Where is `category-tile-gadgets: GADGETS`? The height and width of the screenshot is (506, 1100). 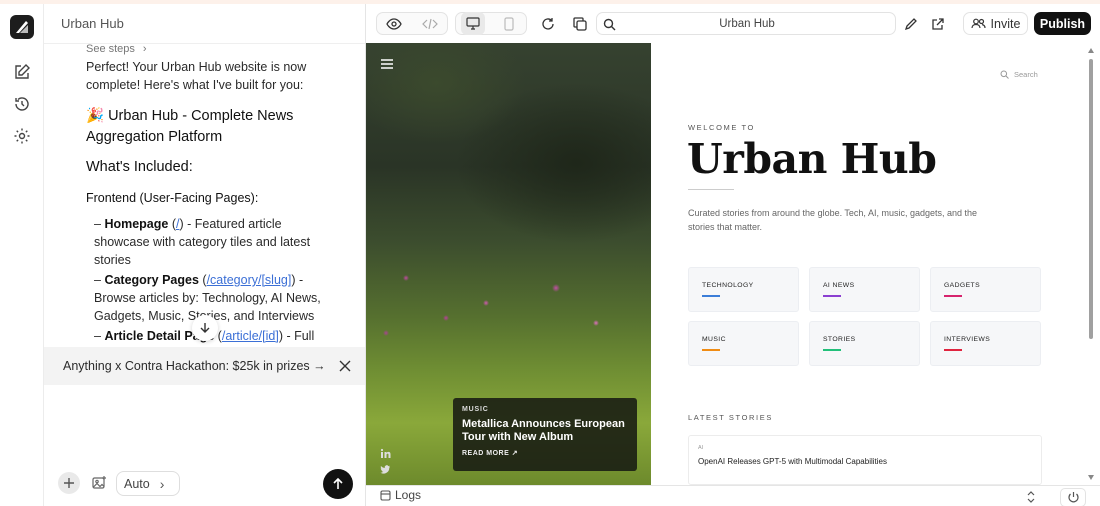 category-tile-gadgets: GADGETS is located at coordinates (985, 289).